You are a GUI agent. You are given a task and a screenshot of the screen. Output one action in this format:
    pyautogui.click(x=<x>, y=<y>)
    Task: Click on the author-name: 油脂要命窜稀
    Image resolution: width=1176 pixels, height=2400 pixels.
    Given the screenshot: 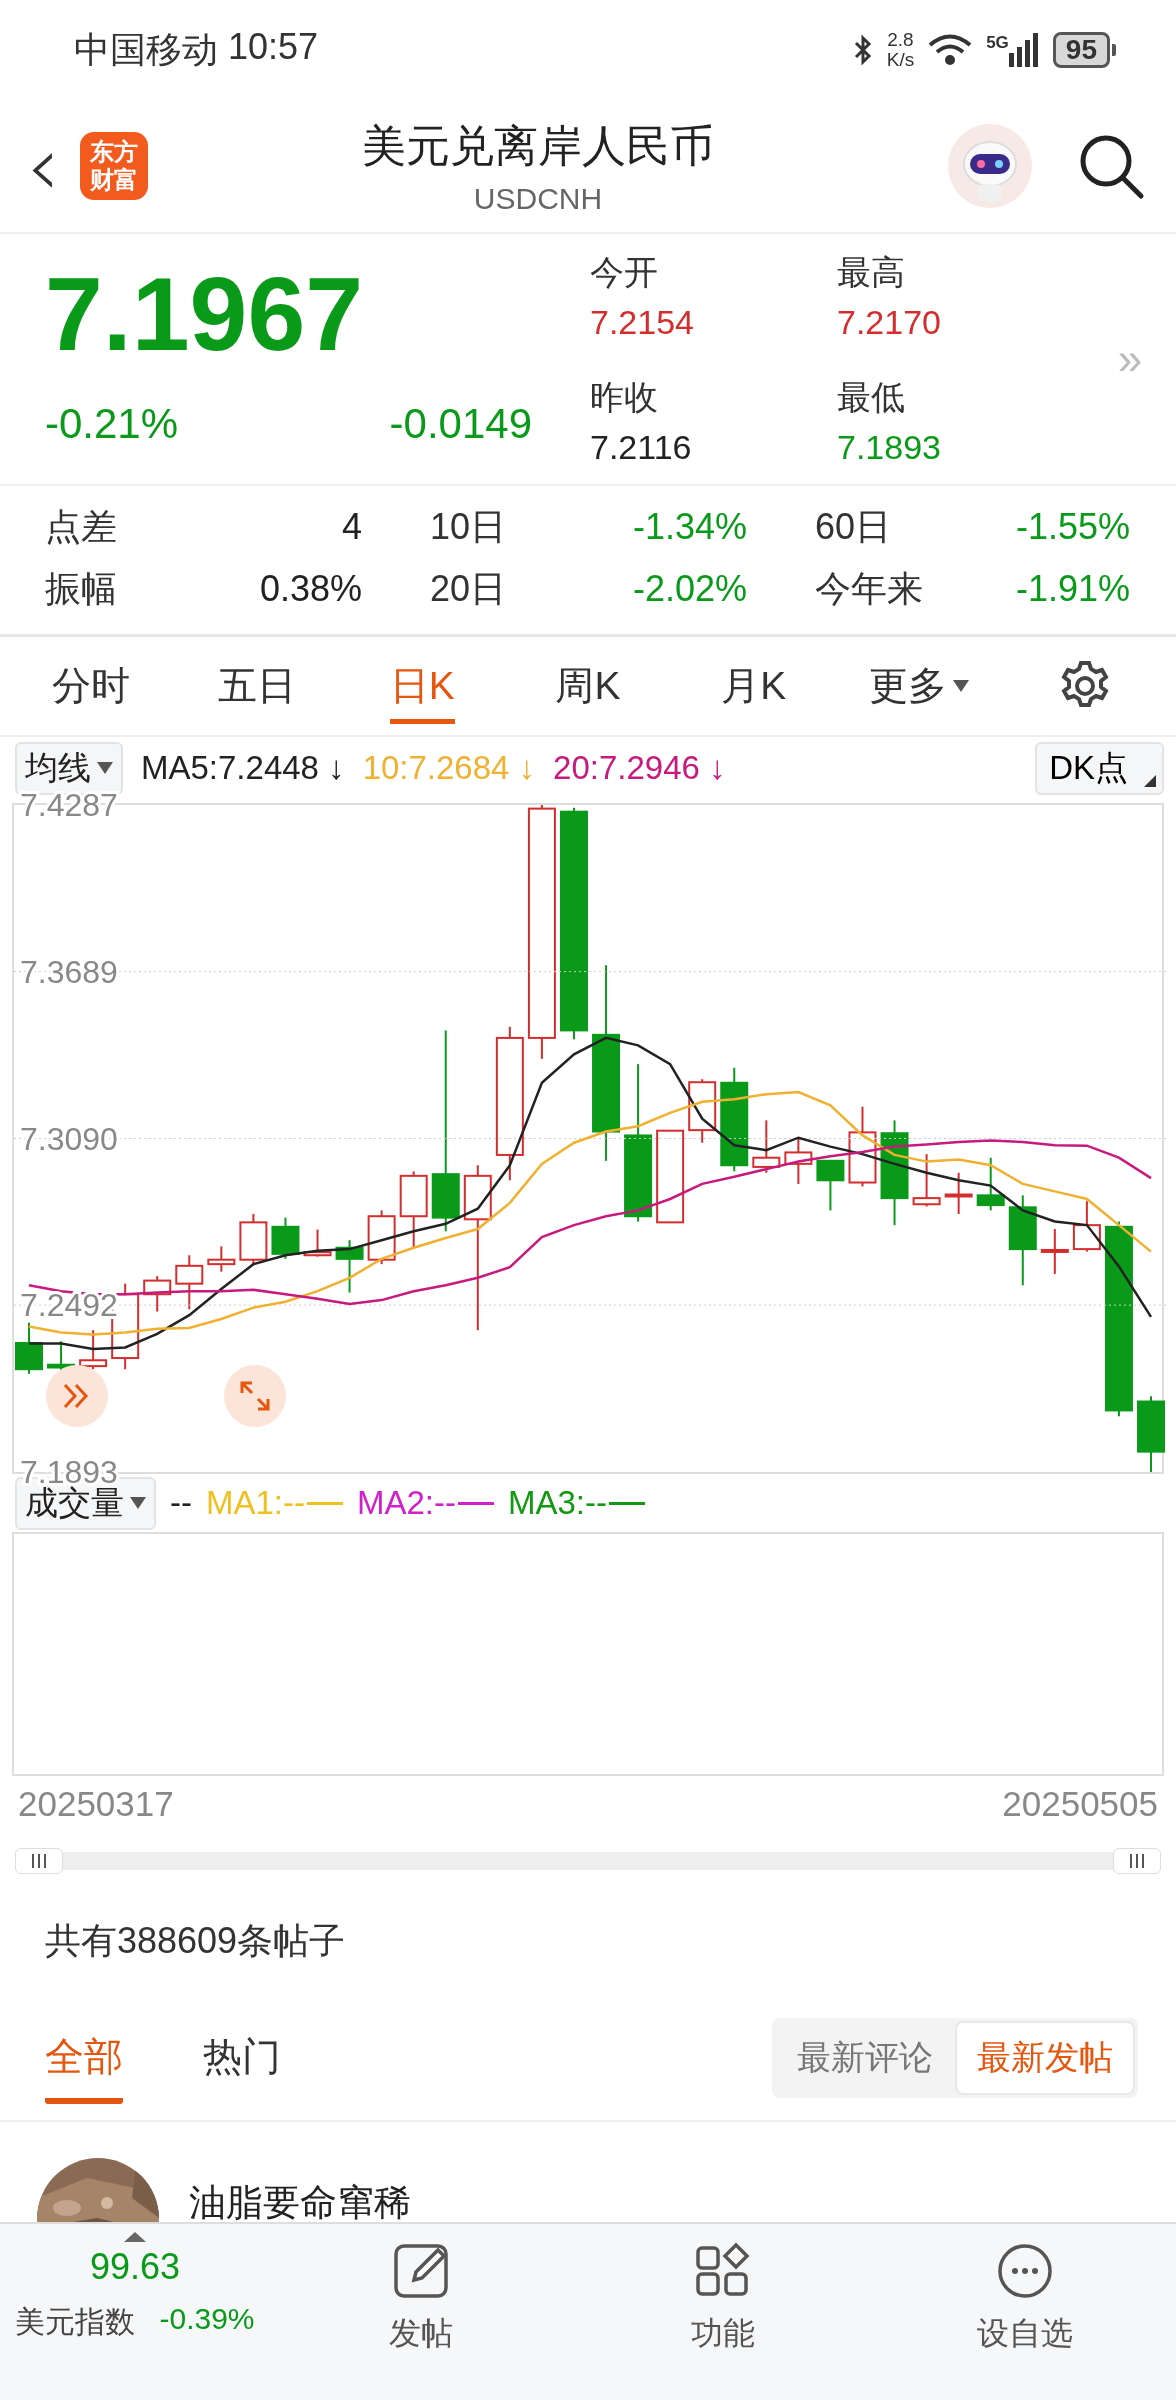 What is the action you would take?
    pyautogui.click(x=300, y=2200)
    